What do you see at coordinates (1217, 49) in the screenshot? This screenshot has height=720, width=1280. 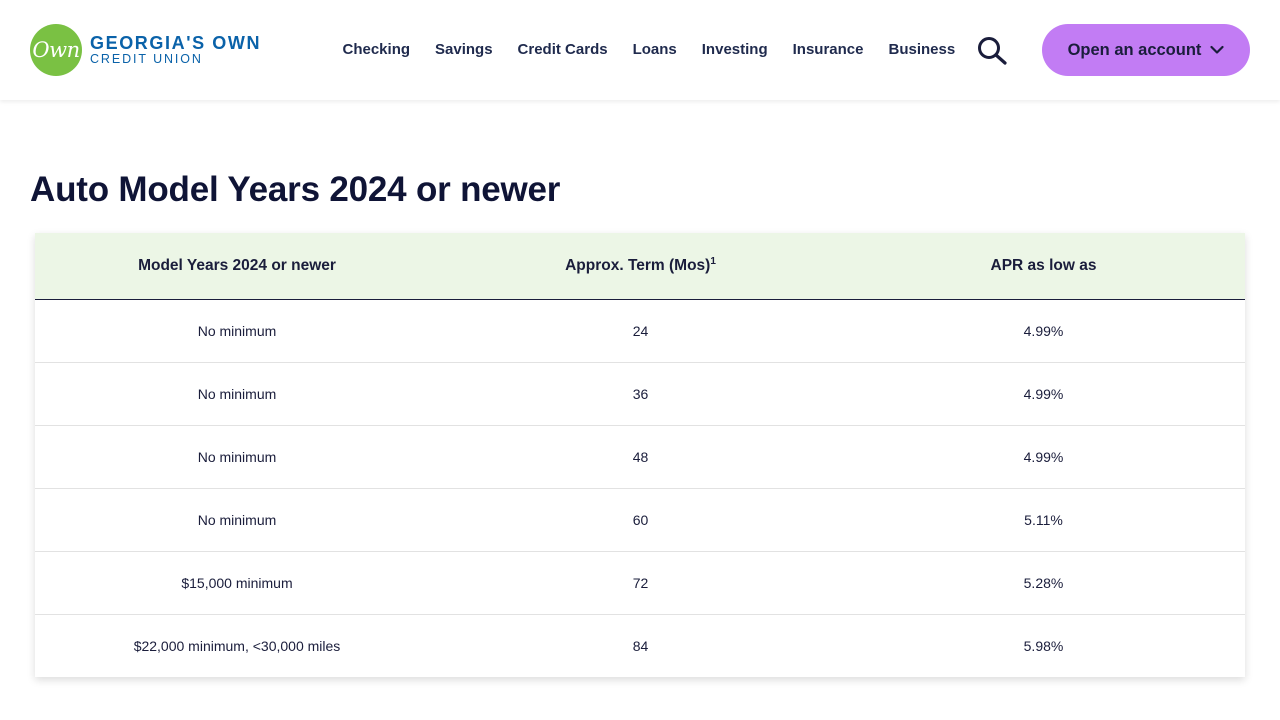 I see `chevron-down-icon` at bounding box center [1217, 49].